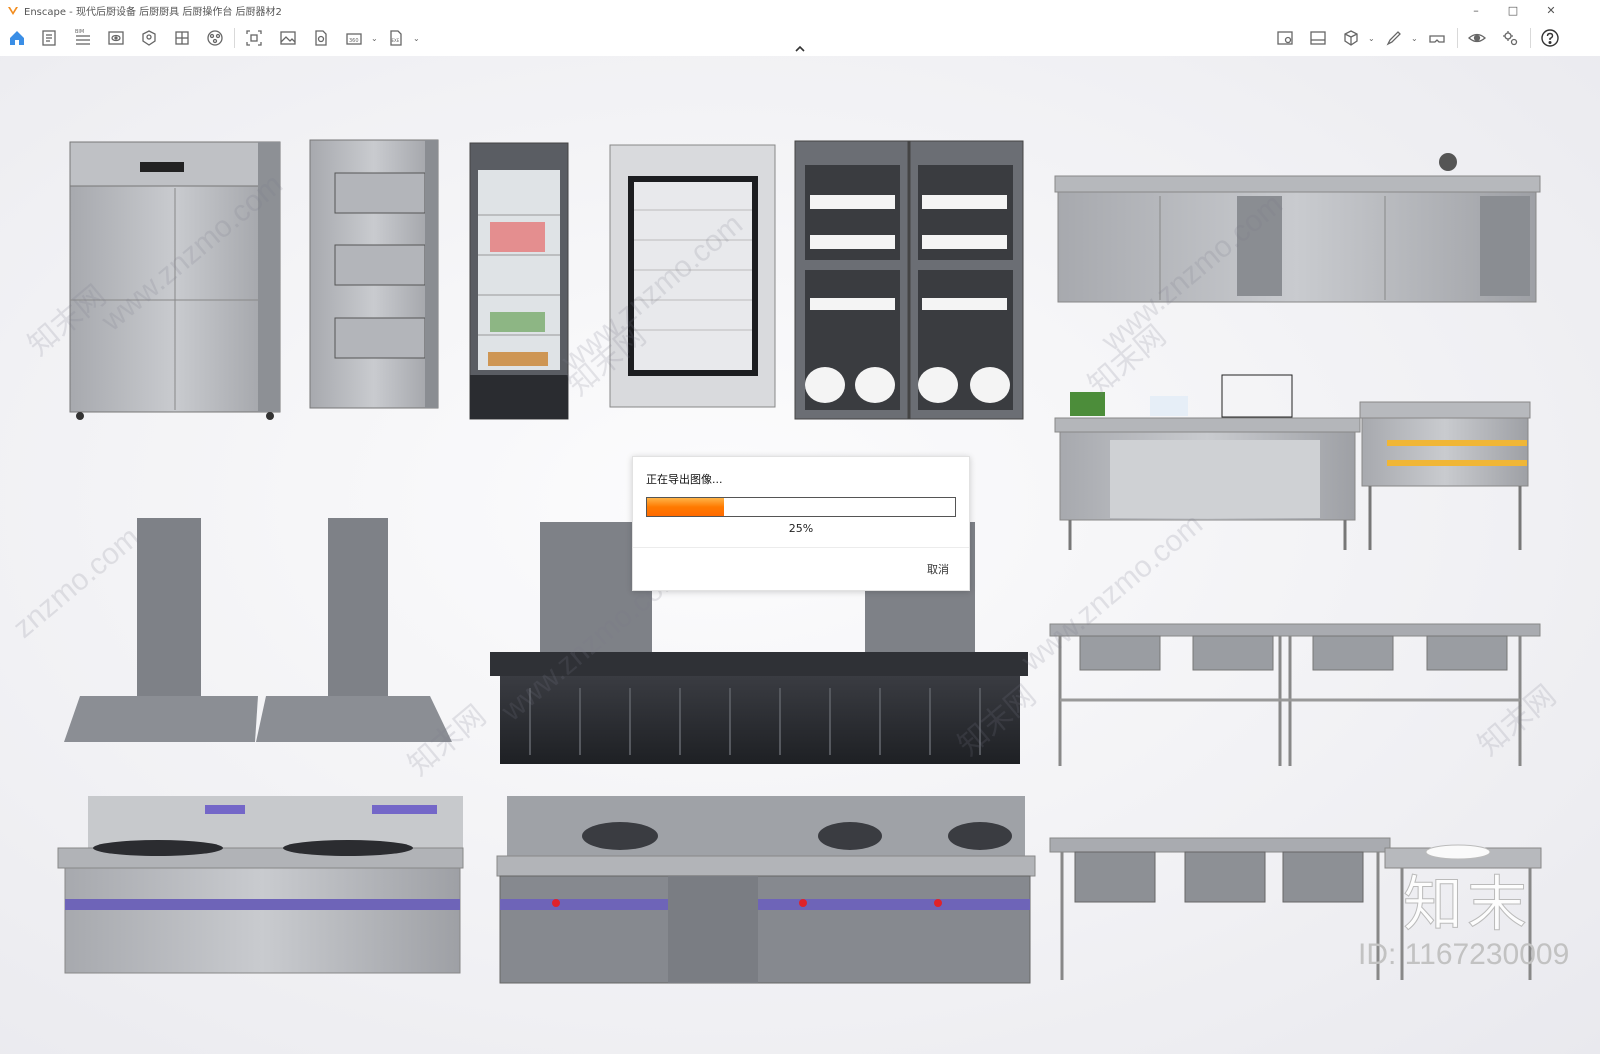 The image size is (1600, 1054). I want to click on cancel-button: 取消, so click(938, 569).